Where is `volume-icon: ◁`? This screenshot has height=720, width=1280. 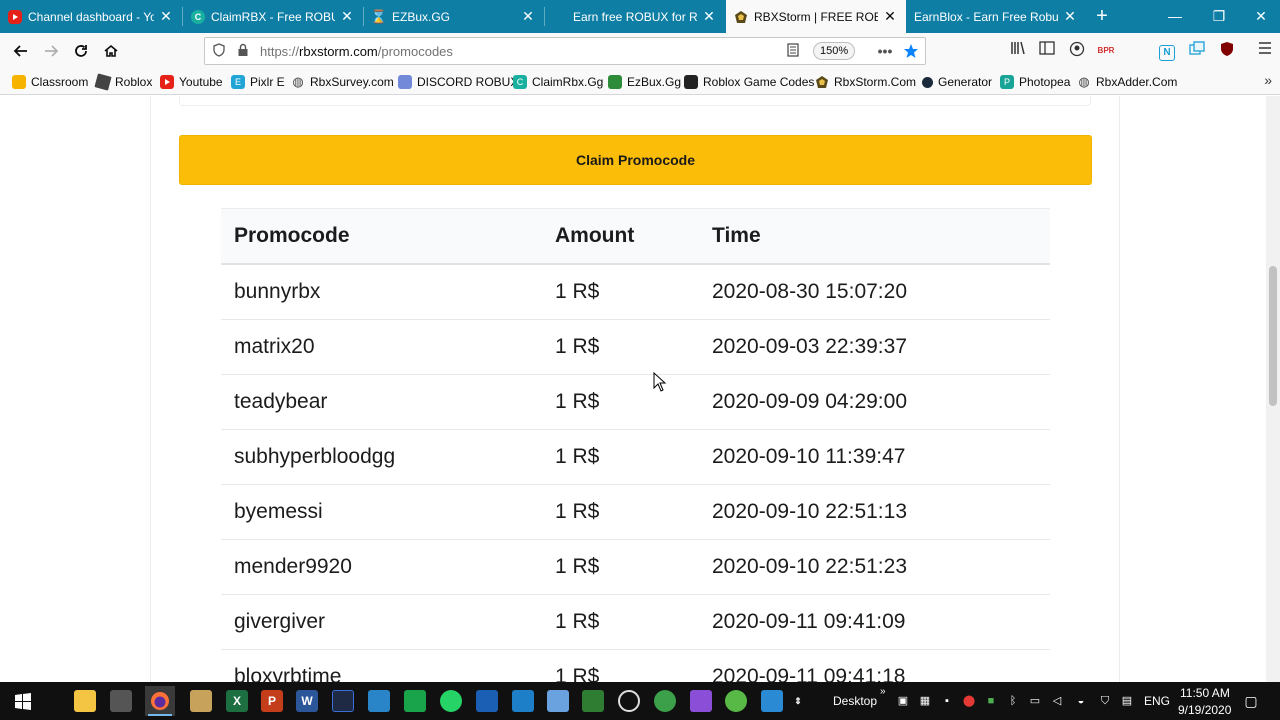
volume-icon: ◁ is located at coordinates (1057, 701).